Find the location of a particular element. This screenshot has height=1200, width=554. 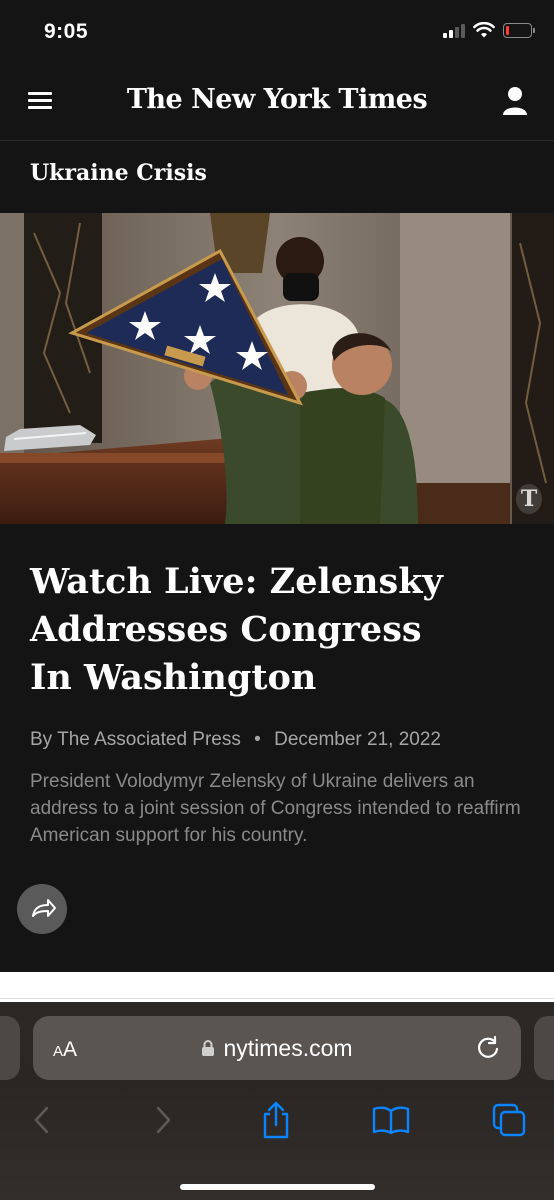

bookmarks-icon is located at coordinates (391, 1120).